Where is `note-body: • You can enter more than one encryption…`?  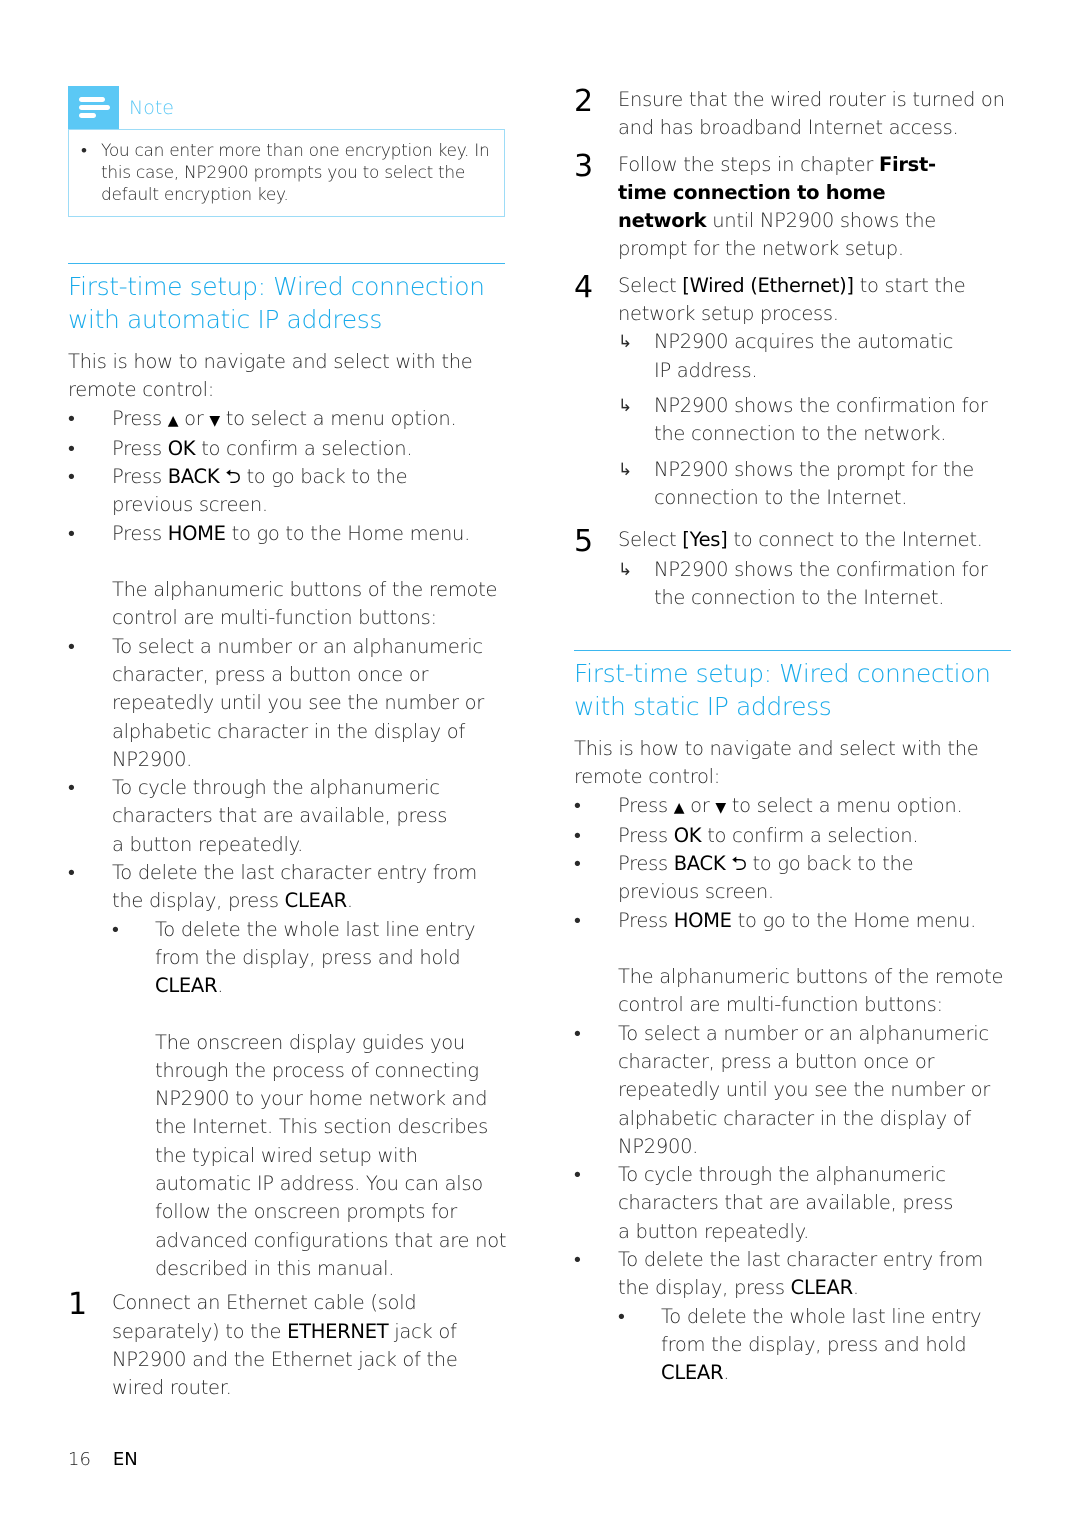 note-body: • You can enter more than one encryption… is located at coordinates (286, 173).